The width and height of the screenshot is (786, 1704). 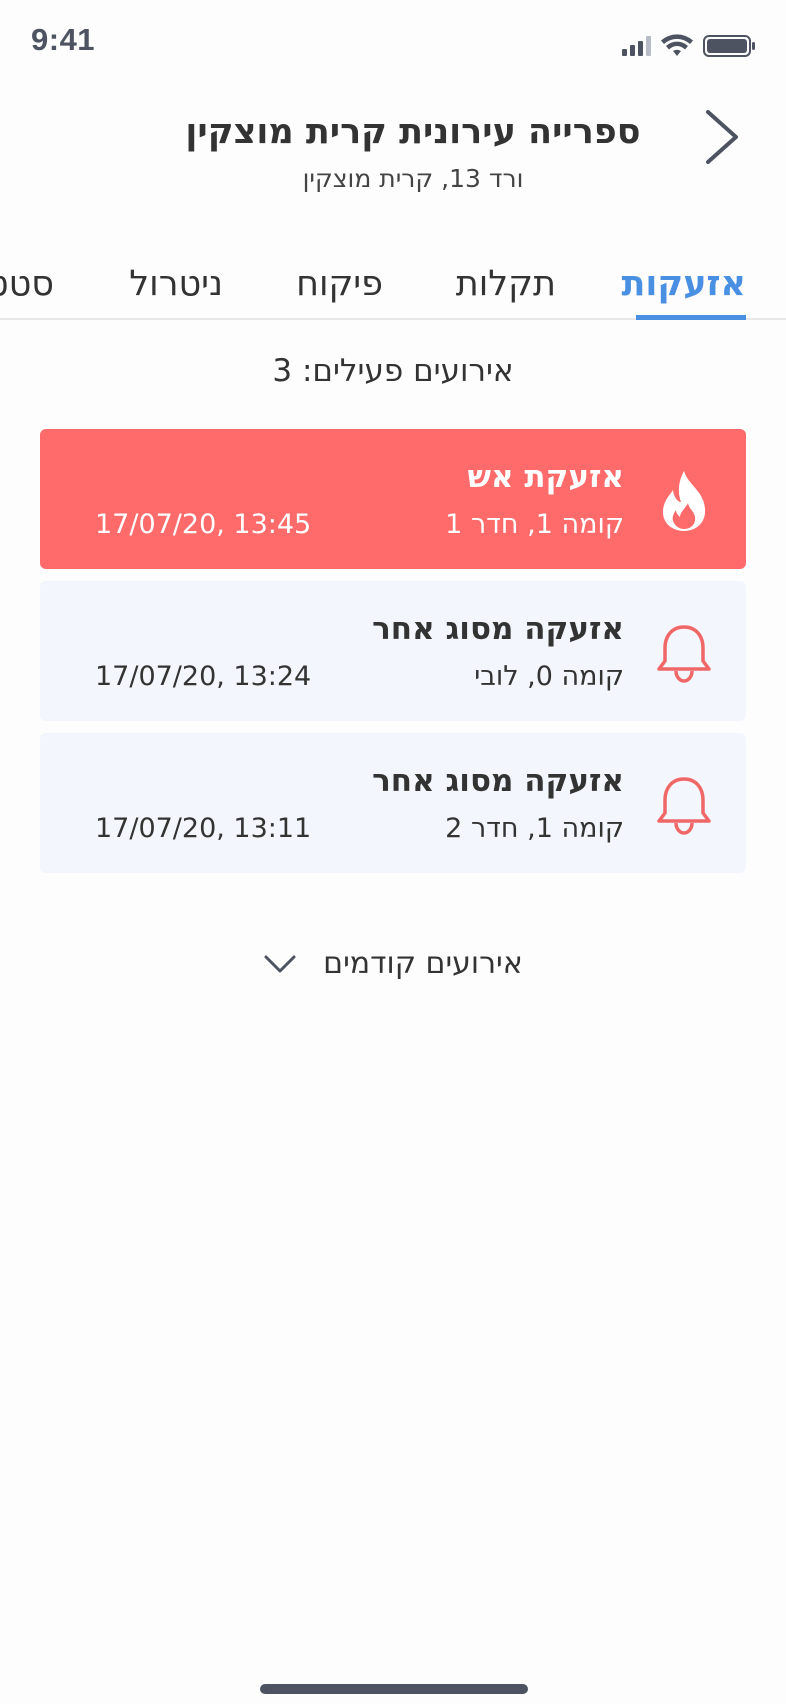 I want to click on tab-disable: ניטרול, so click(x=176, y=284).